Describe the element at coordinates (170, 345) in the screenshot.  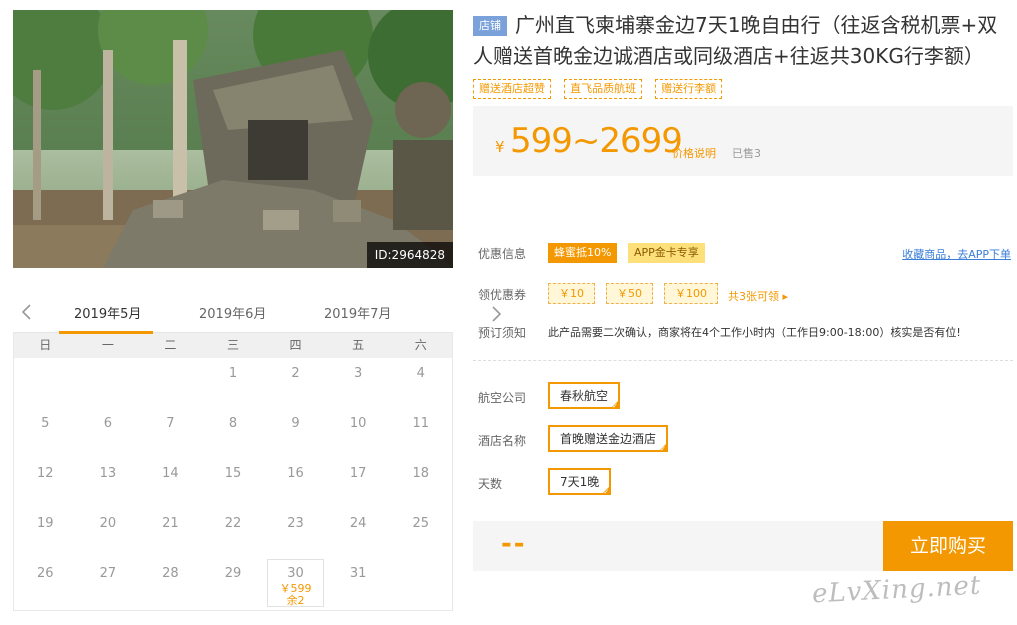
I see `weekday-label: 二` at that location.